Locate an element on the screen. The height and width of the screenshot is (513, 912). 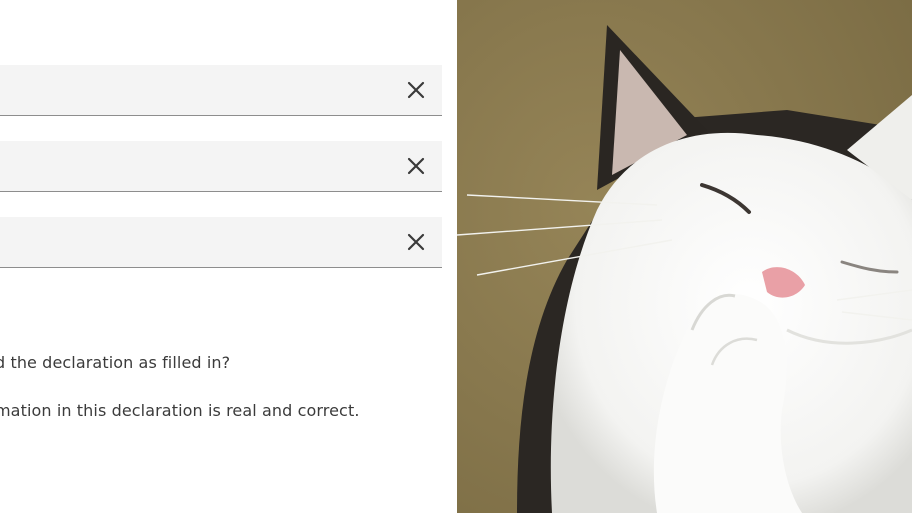
declaration-question-text: d the declaration as filled in? is located at coordinates (115, 362).